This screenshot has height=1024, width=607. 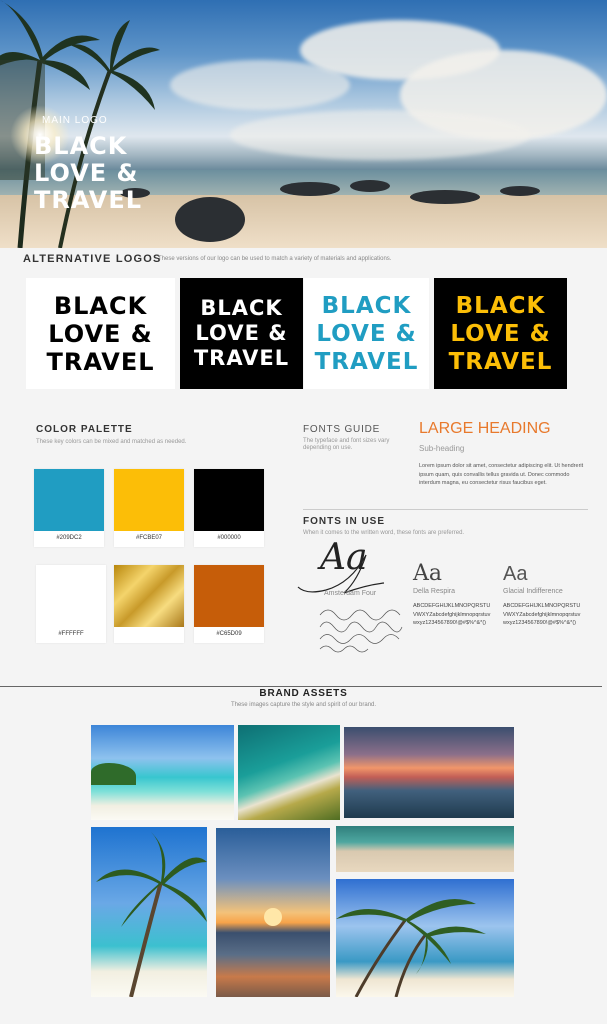 What do you see at coordinates (92, 259) in the screenshot?
I see `alternative-logos-title: ALTERNATIVE LOGOS` at bounding box center [92, 259].